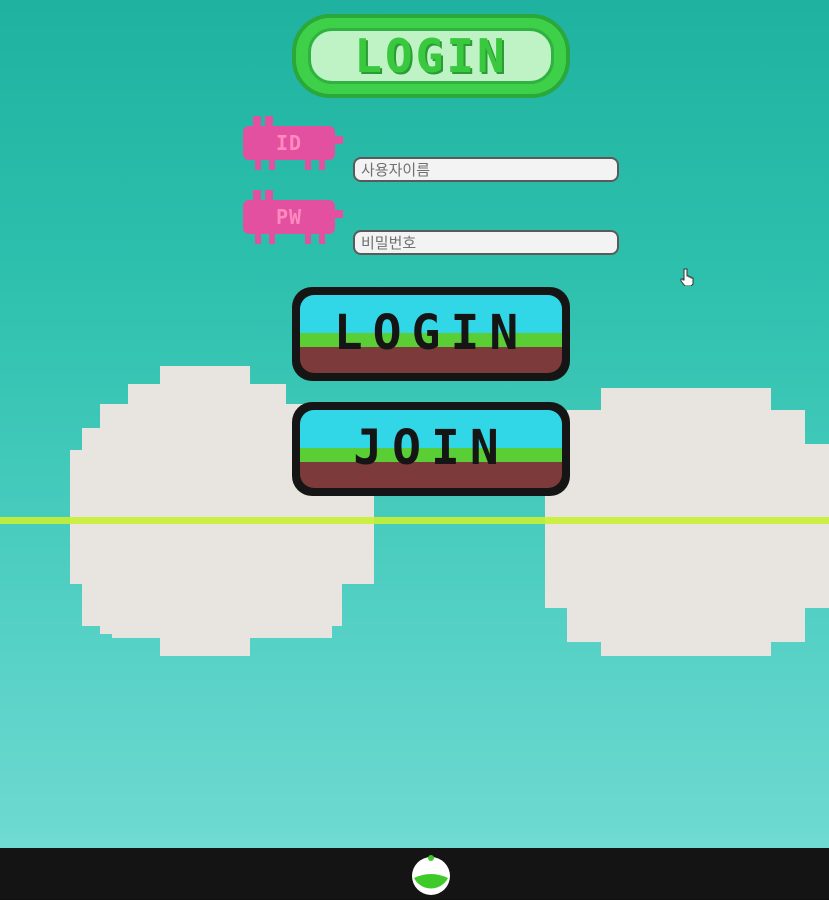 This screenshot has height=900, width=829. What do you see at coordinates (414, 520) in the screenshot?
I see `horizon-line` at bounding box center [414, 520].